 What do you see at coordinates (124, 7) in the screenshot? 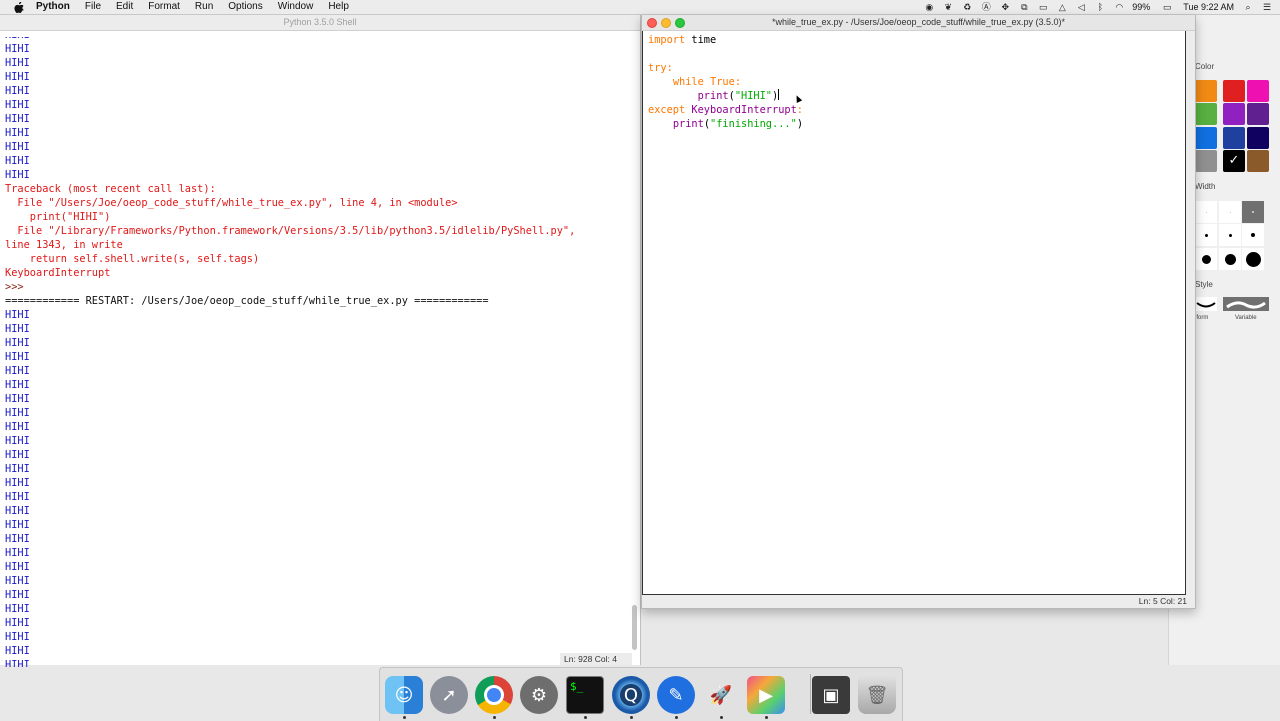
I see `menu-edit: Edit` at bounding box center [124, 7].